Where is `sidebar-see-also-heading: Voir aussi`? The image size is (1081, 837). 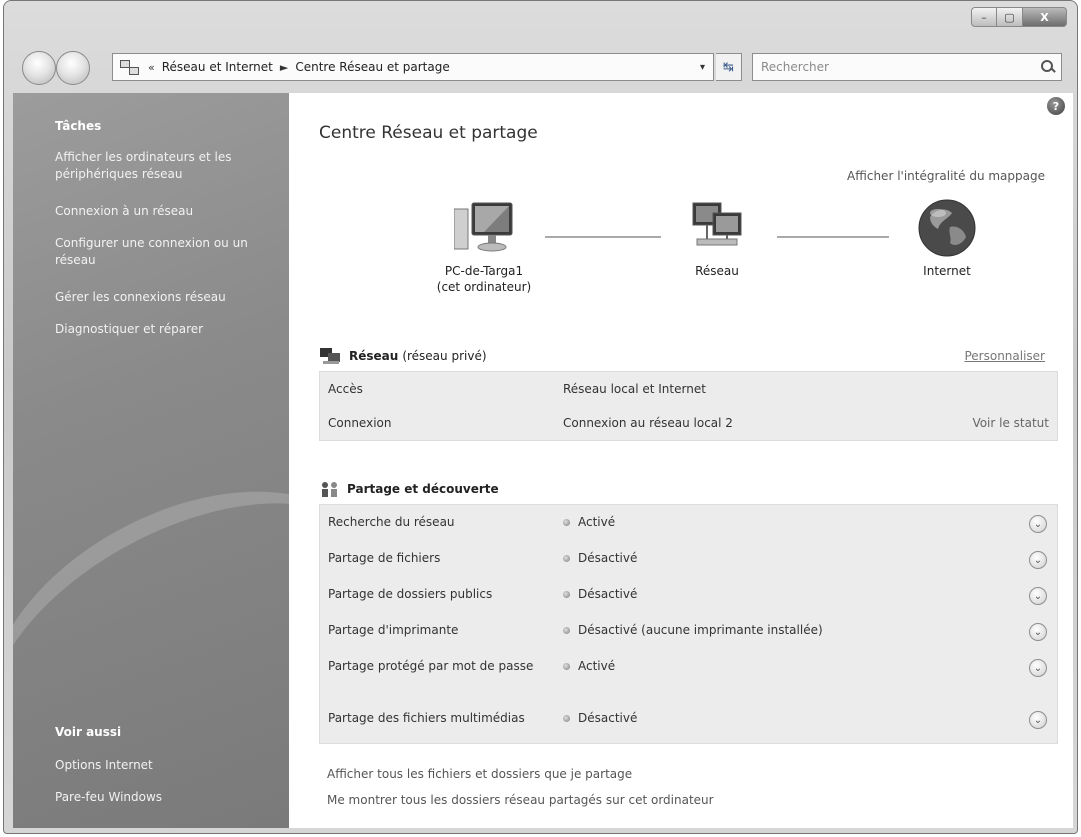 sidebar-see-also-heading: Voir aussi is located at coordinates (88, 732).